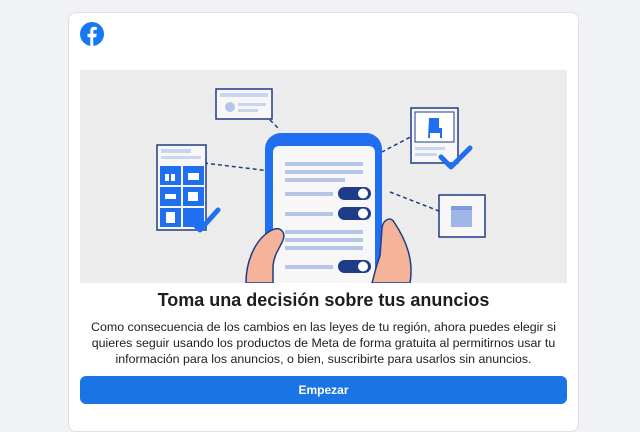 Image resolution: width=640 pixels, height=432 pixels. Describe the element at coordinates (323, 300) in the screenshot. I see `dialog-headline: Toma una decisión sobre tus anuncios` at that location.